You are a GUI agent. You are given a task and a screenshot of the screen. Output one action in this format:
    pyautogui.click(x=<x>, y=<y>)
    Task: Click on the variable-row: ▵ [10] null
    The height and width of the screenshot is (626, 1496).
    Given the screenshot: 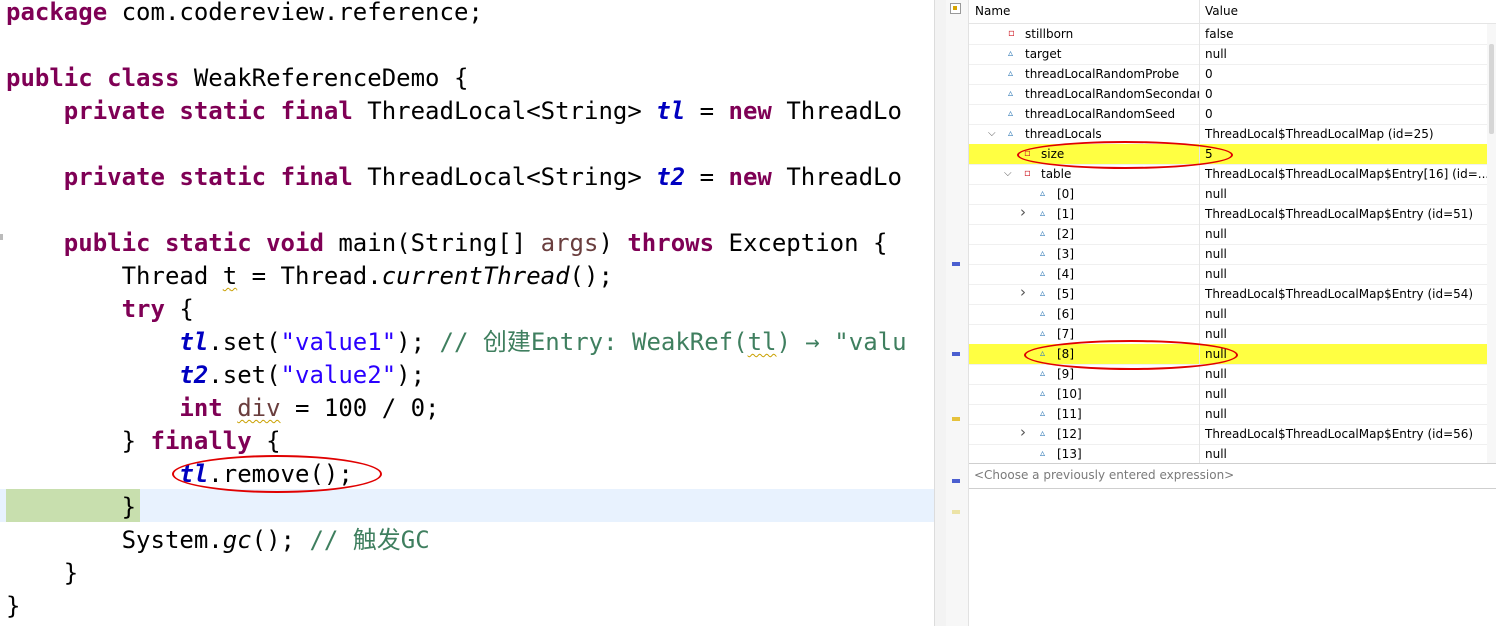 What is the action you would take?
    pyautogui.click(x=1228, y=394)
    